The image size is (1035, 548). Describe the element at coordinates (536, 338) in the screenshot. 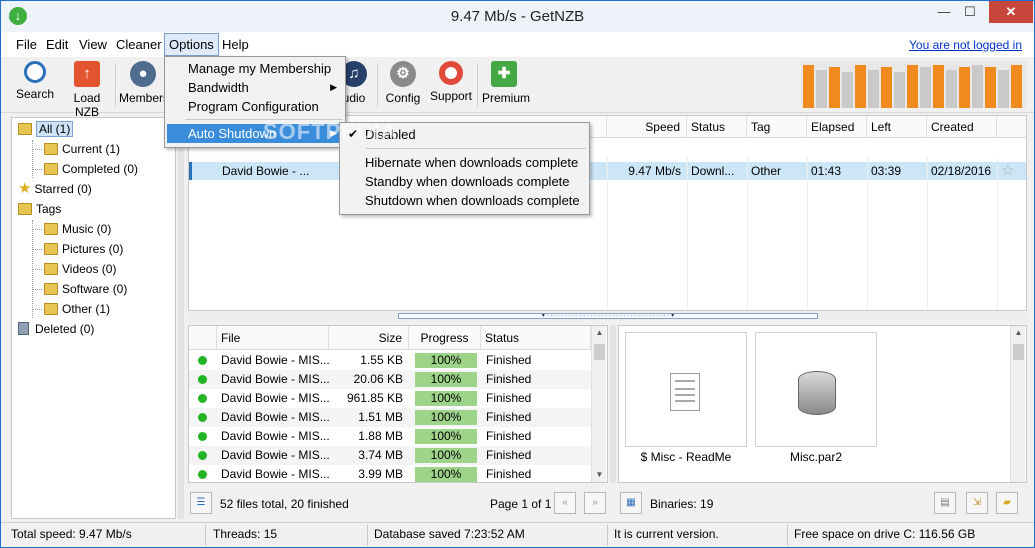

I see `files-header-status: Status` at that location.